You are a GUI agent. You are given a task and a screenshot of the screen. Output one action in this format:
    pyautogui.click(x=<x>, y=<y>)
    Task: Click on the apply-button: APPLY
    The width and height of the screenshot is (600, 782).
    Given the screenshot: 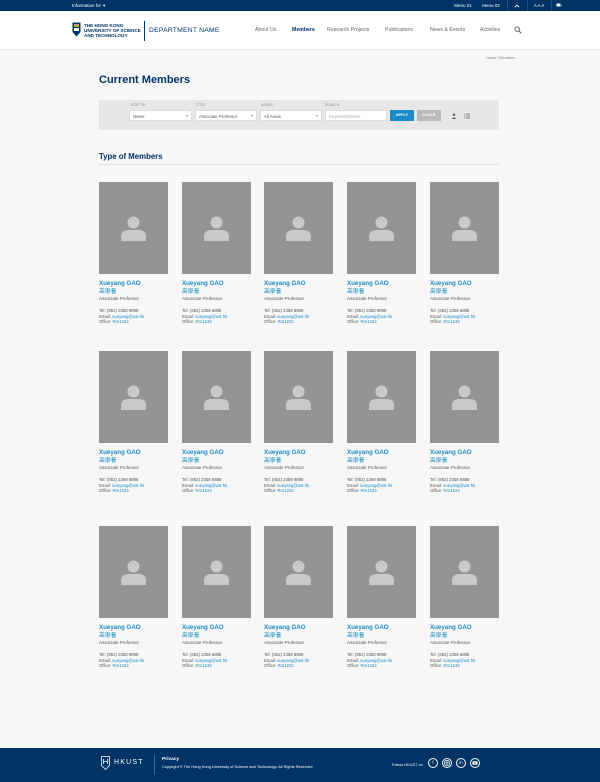 What is the action you would take?
    pyautogui.click(x=402, y=115)
    